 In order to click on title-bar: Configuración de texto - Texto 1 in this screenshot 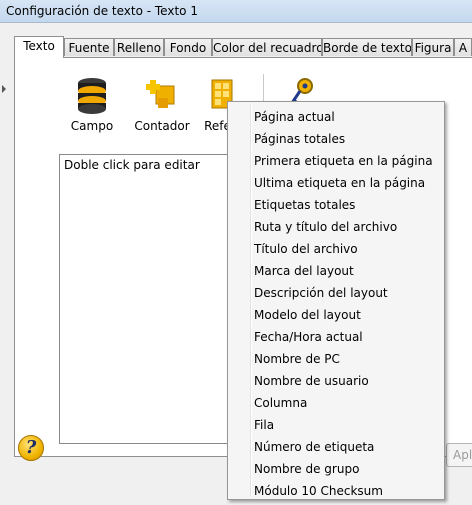, I will do `click(236, 11)`.